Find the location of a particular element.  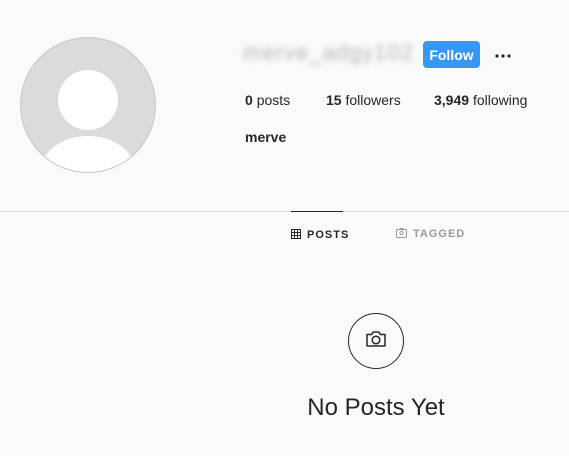

section-divider is located at coordinates (284, 211).